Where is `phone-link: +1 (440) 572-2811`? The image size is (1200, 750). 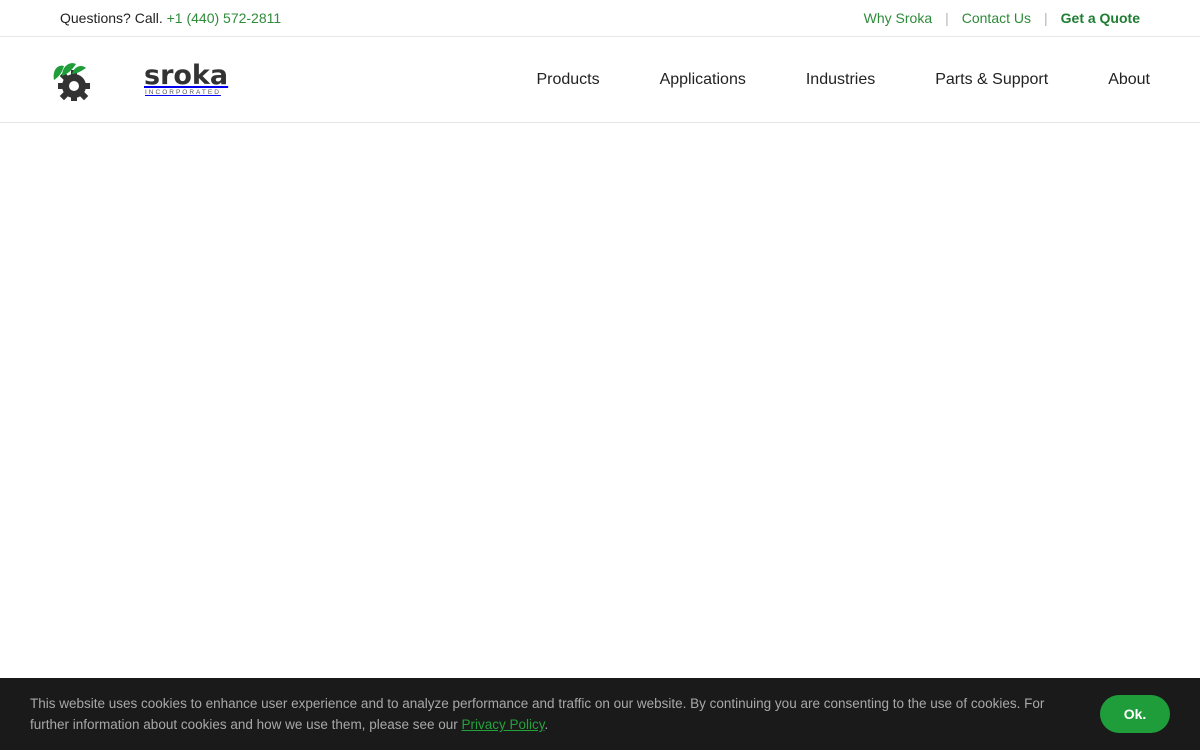
phone-link: +1 (440) 572-2811 is located at coordinates (224, 18).